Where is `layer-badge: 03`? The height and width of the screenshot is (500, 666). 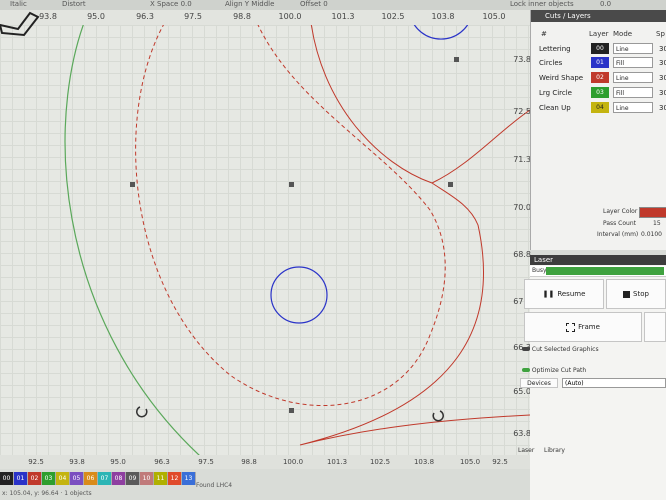 layer-badge: 03 is located at coordinates (600, 92).